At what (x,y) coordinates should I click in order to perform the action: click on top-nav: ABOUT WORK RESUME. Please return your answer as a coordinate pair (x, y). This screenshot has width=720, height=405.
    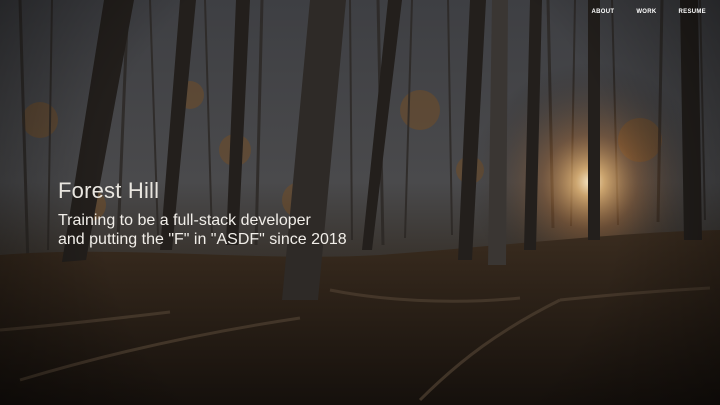
    Looking at the image, I should click on (648, 12).